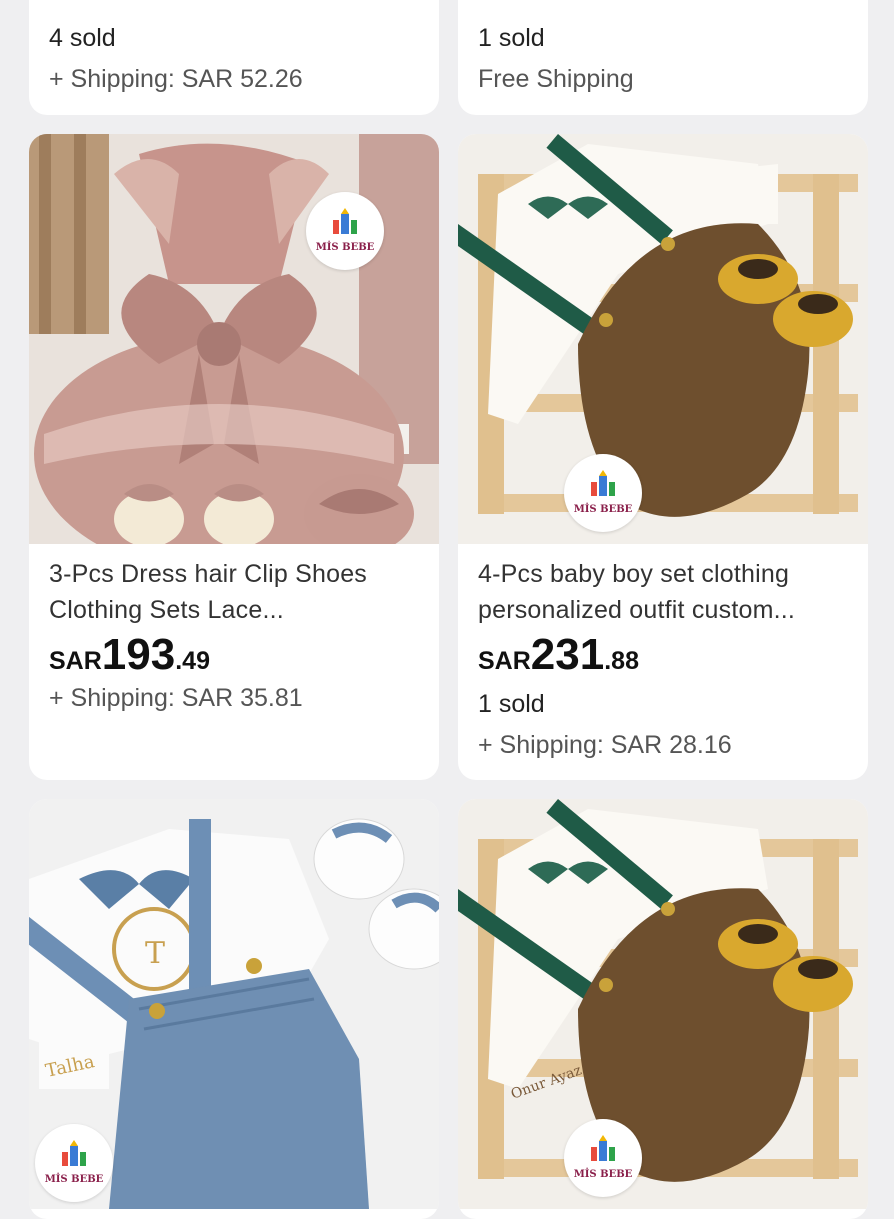  What do you see at coordinates (621, 661) in the screenshot?
I see `price-decimal: .88` at bounding box center [621, 661].